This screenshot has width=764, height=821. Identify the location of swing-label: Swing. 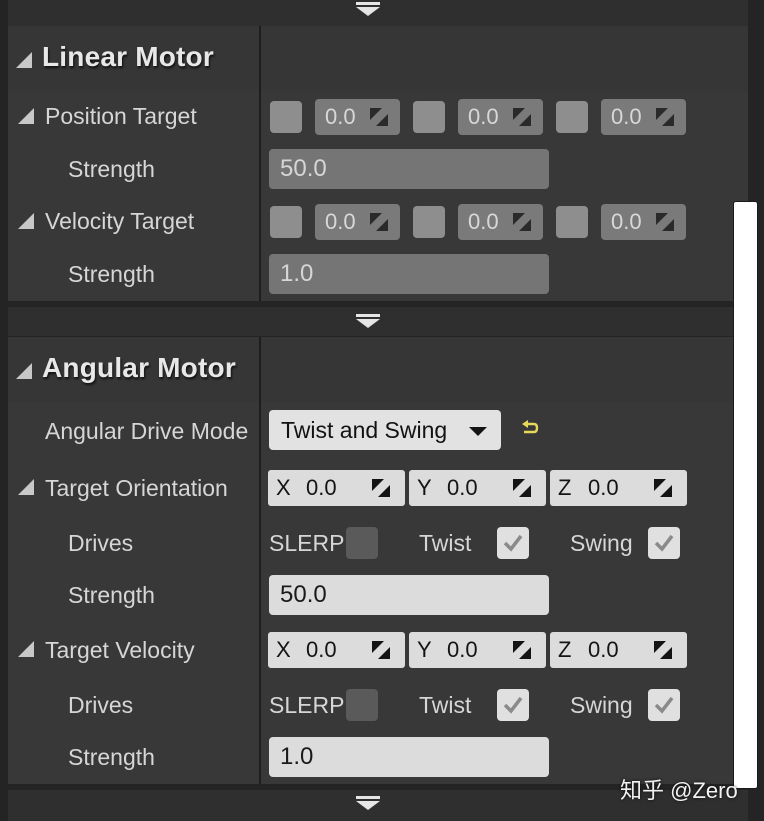
(601, 705).